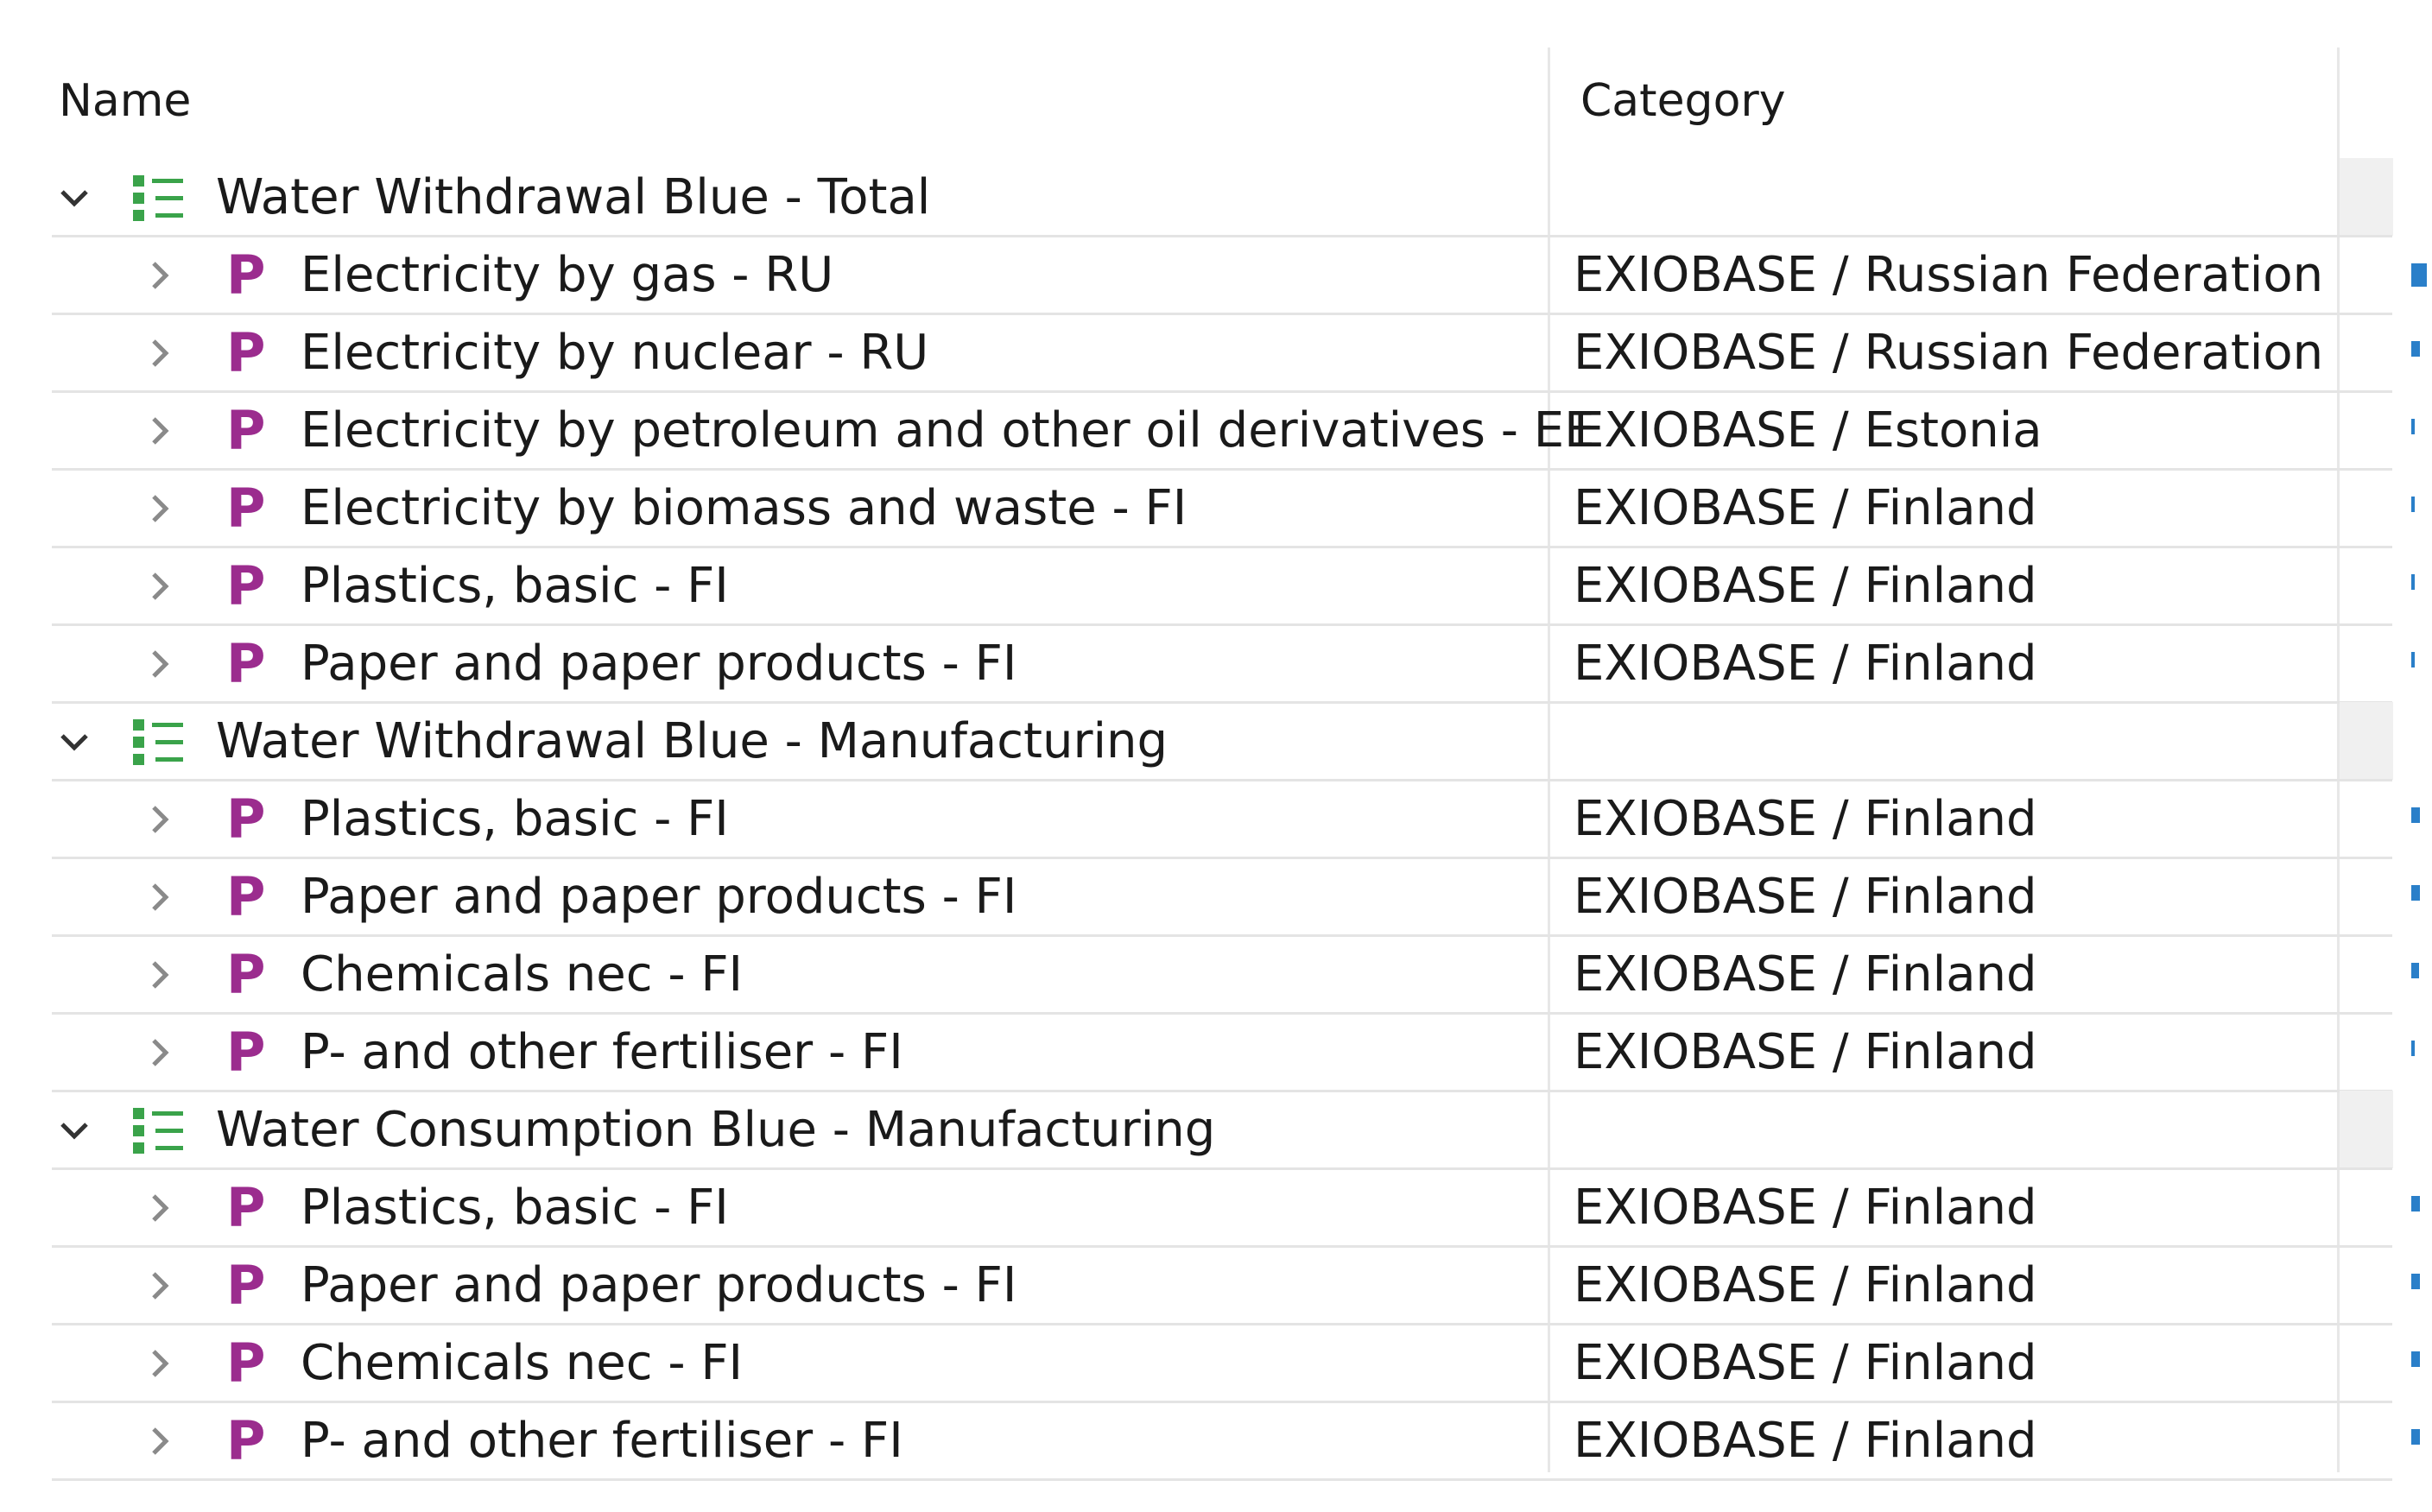  What do you see at coordinates (1222, 1131) in the screenshot?
I see `tree-group-row: Water Consumption Blue - Manufacturing` at bounding box center [1222, 1131].